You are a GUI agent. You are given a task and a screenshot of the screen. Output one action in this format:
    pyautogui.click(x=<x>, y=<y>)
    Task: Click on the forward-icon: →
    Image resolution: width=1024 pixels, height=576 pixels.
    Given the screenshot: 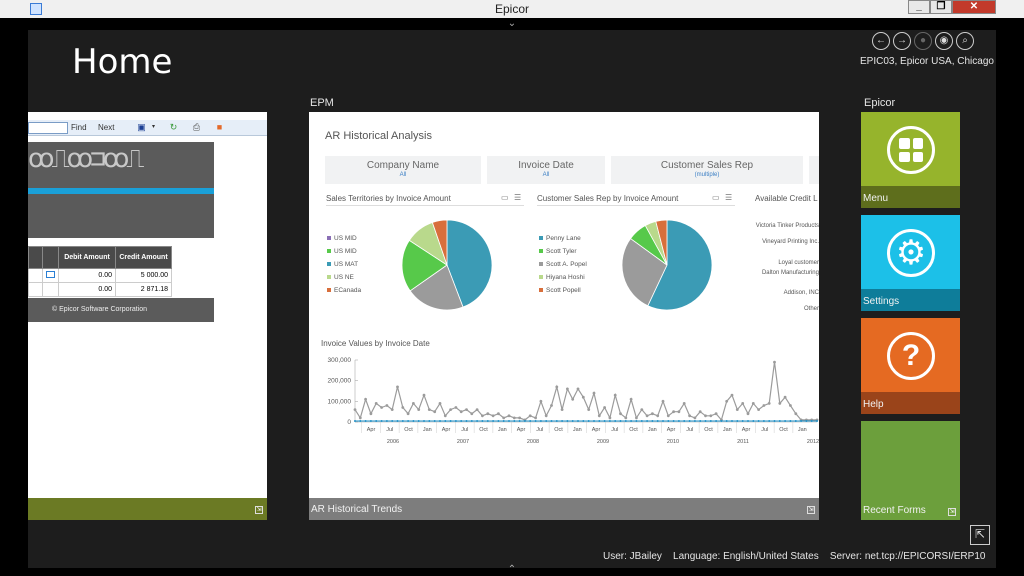 What is the action you would take?
    pyautogui.click(x=902, y=41)
    